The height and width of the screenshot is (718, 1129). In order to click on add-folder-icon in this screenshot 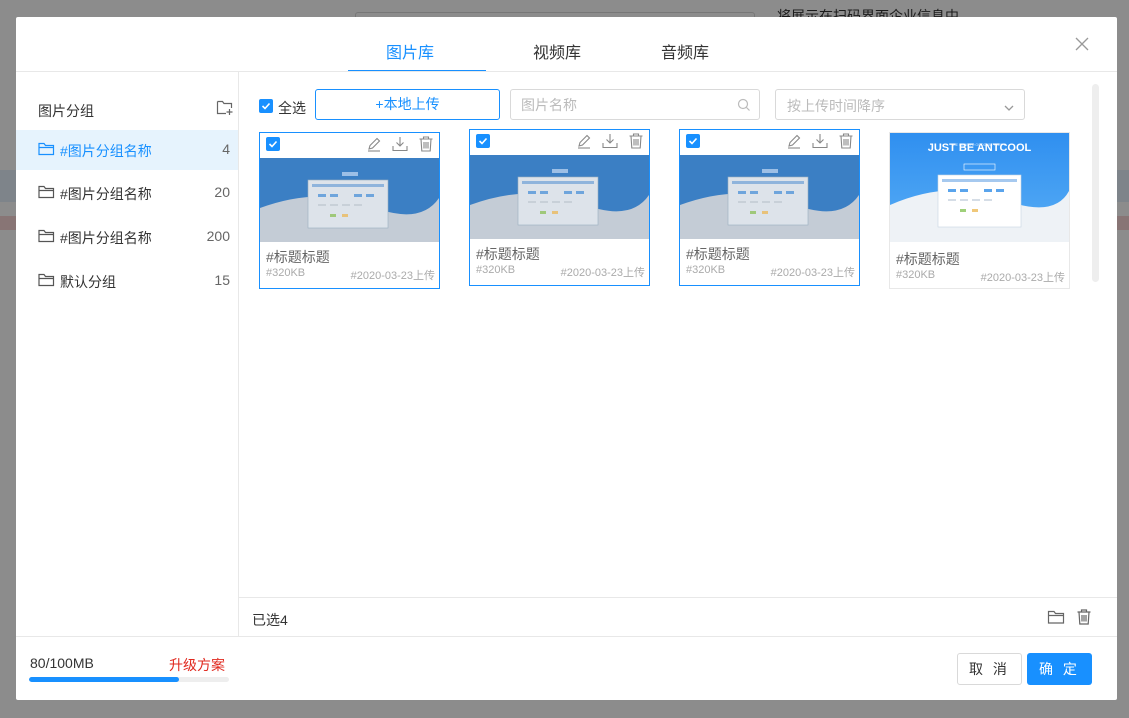, I will do `click(225, 107)`.